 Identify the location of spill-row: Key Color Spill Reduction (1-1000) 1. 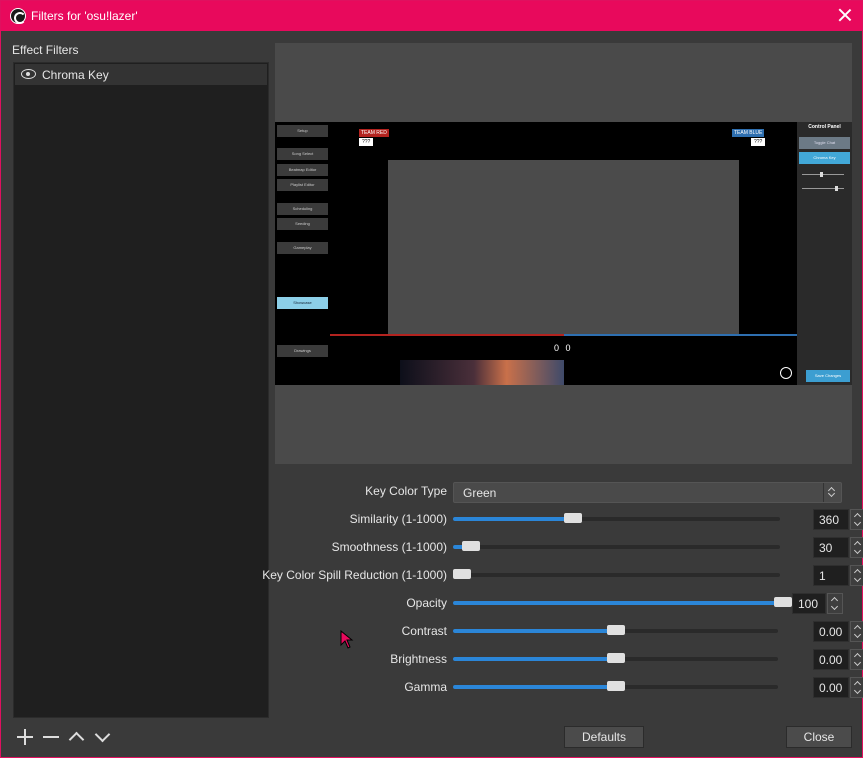
(562, 574).